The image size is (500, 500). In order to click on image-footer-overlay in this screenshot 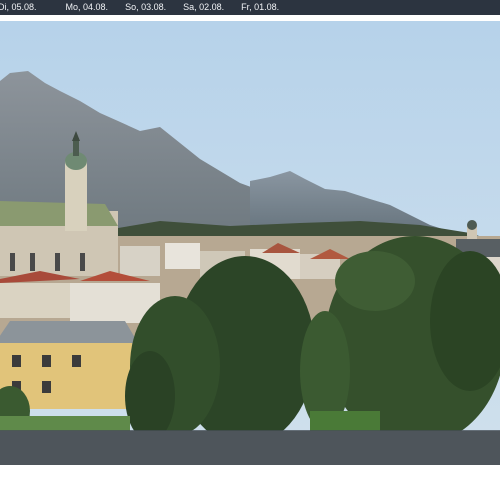, I will do `click(250, 447)`.